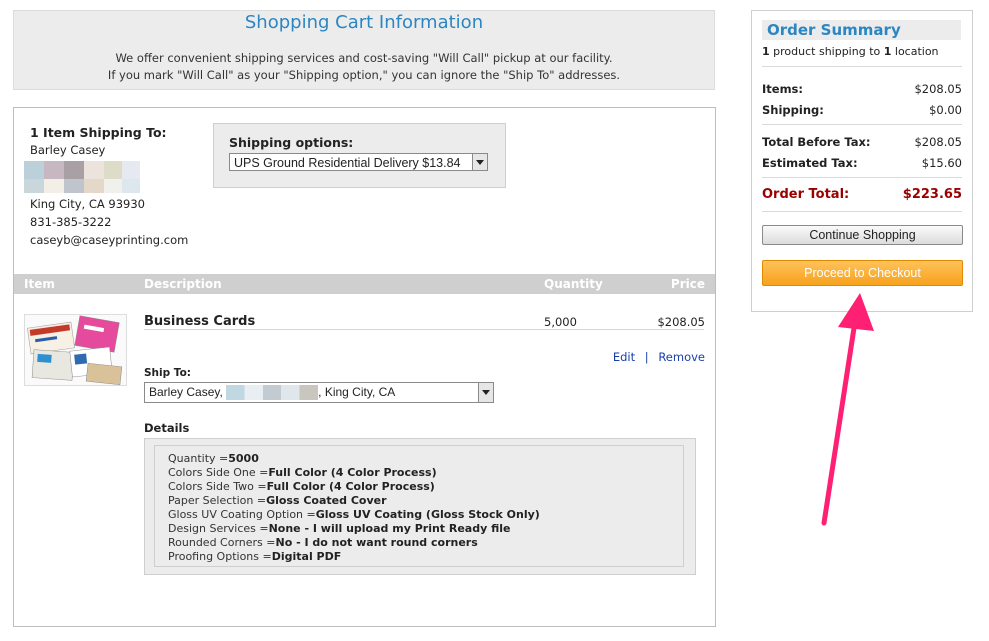 Image resolution: width=989 pixels, height=641 pixels. Describe the element at coordinates (681, 322) in the screenshot. I see `item-price: $208.05` at that location.